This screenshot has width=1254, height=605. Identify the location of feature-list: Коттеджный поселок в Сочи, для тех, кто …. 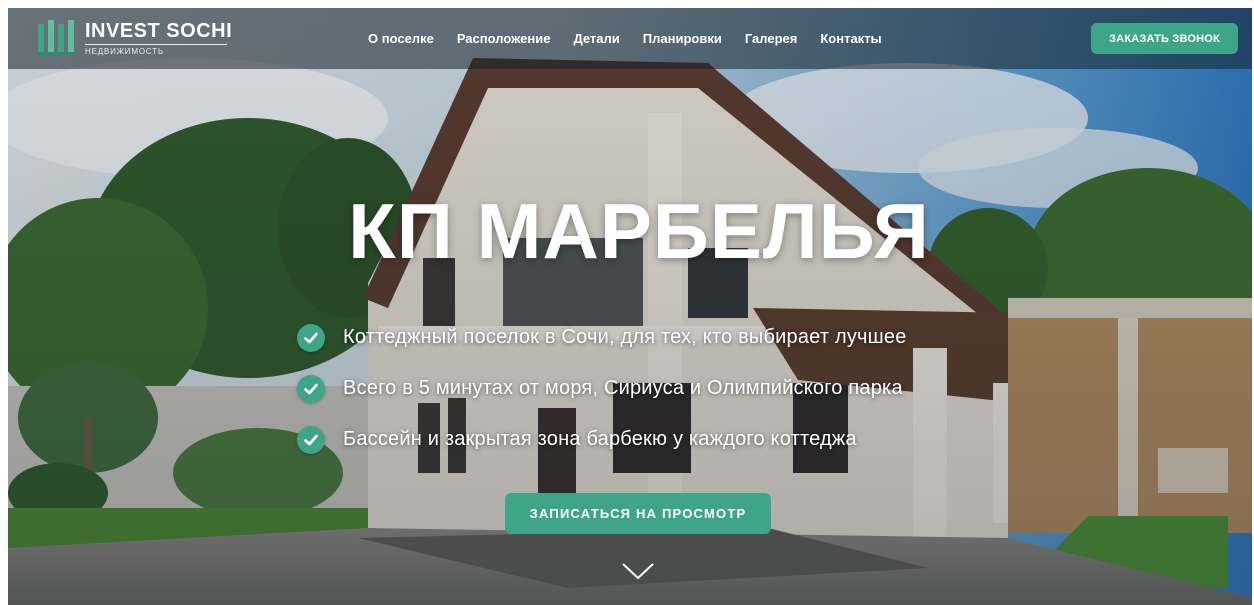
(602, 388).